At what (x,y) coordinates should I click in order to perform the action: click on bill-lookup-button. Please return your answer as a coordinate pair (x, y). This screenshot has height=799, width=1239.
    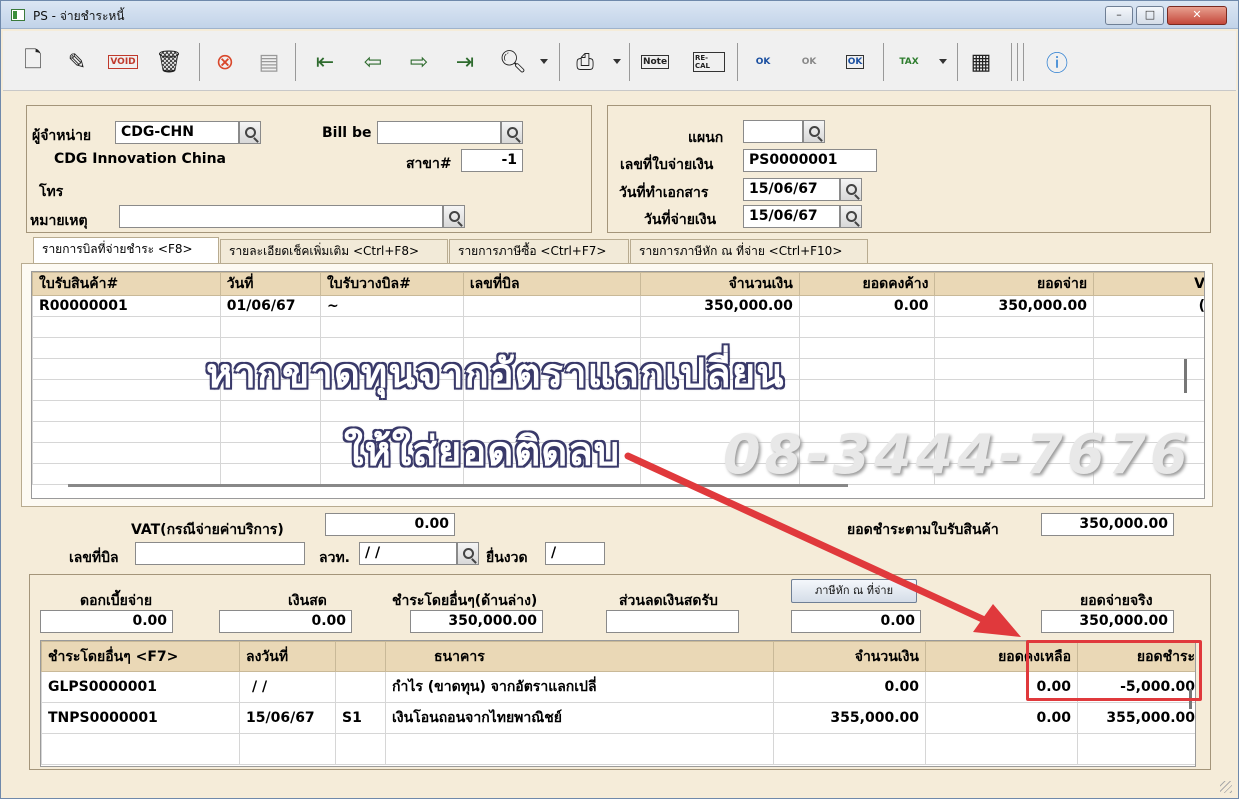
    Looking at the image, I should click on (512, 132).